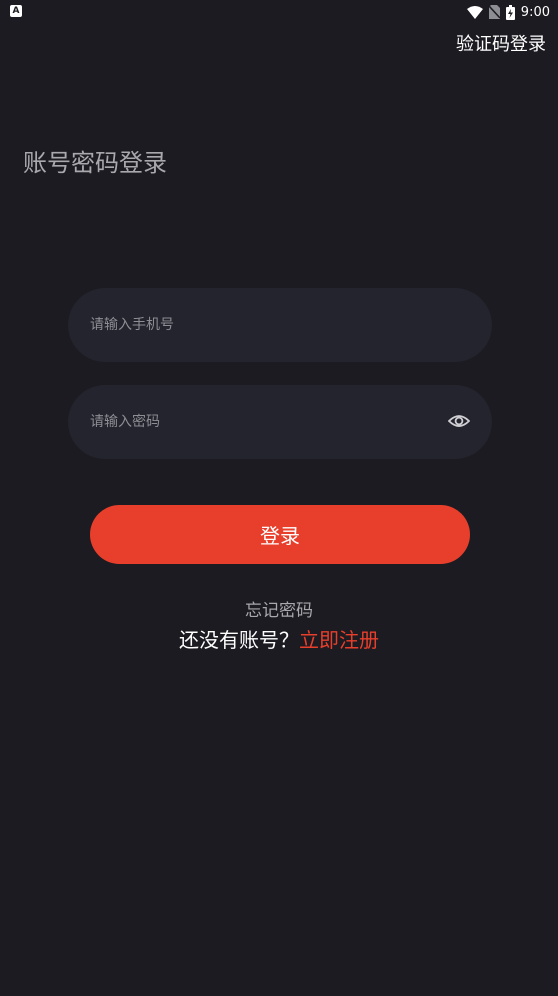  I want to click on sms-code-login-link: 验证码登录, so click(501, 43).